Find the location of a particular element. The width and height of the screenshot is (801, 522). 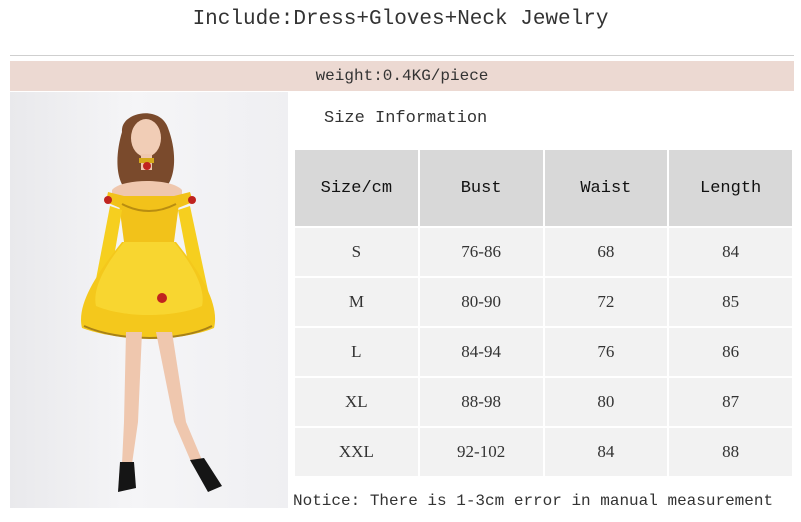

shoe-right is located at coordinates (206, 475).